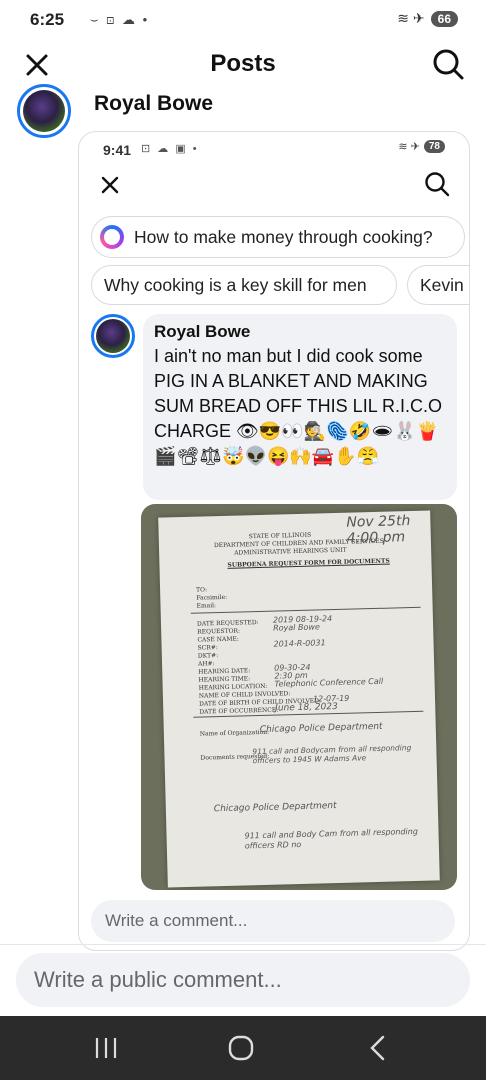 The height and width of the screenshot is (1080, 486). Describe the element at coordinates (299, 643) in the screenshot. I see `doc-hand-value: 2014-R-0031` at that location.